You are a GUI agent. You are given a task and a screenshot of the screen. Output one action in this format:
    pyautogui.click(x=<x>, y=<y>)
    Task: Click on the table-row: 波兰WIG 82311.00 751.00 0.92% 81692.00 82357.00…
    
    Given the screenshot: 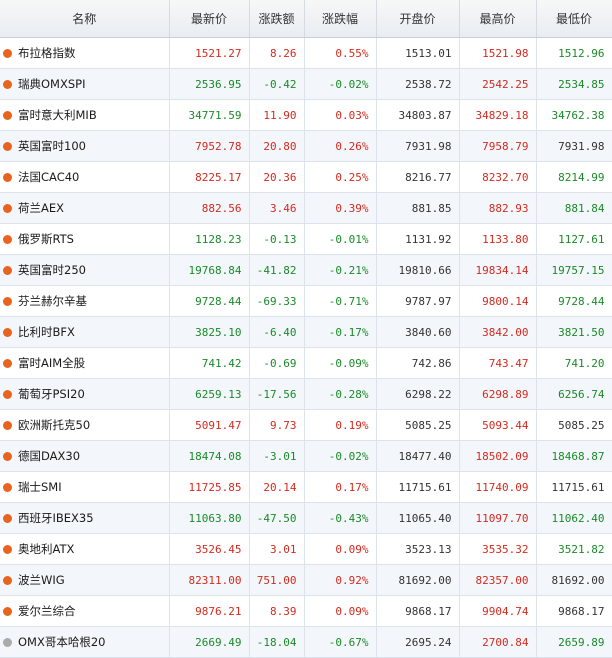 What is the action you would take?
    pyautogui.click(x=306, y=580)
    